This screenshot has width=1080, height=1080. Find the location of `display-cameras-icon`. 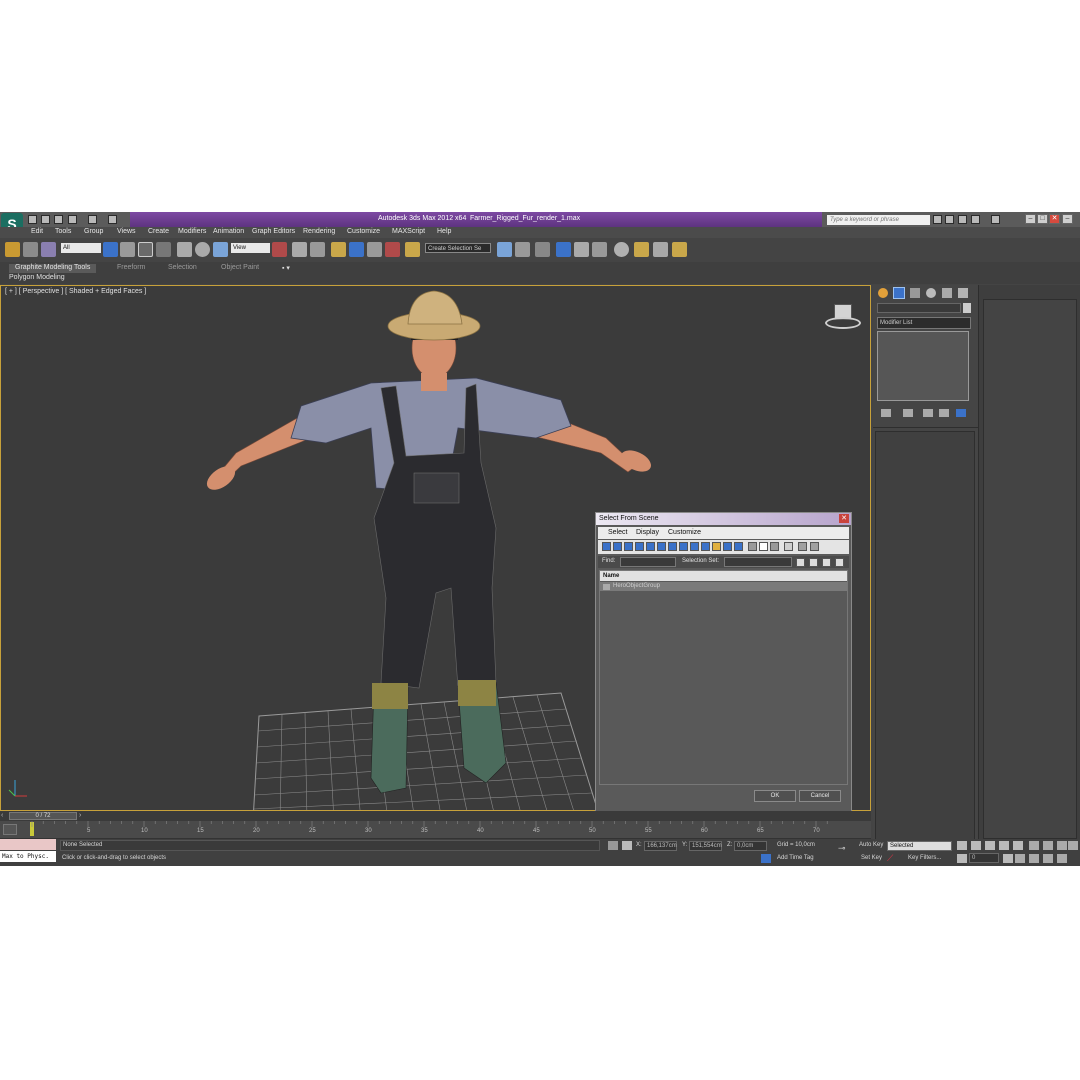

display-cameras-icon is located at coordinates (639, 546).